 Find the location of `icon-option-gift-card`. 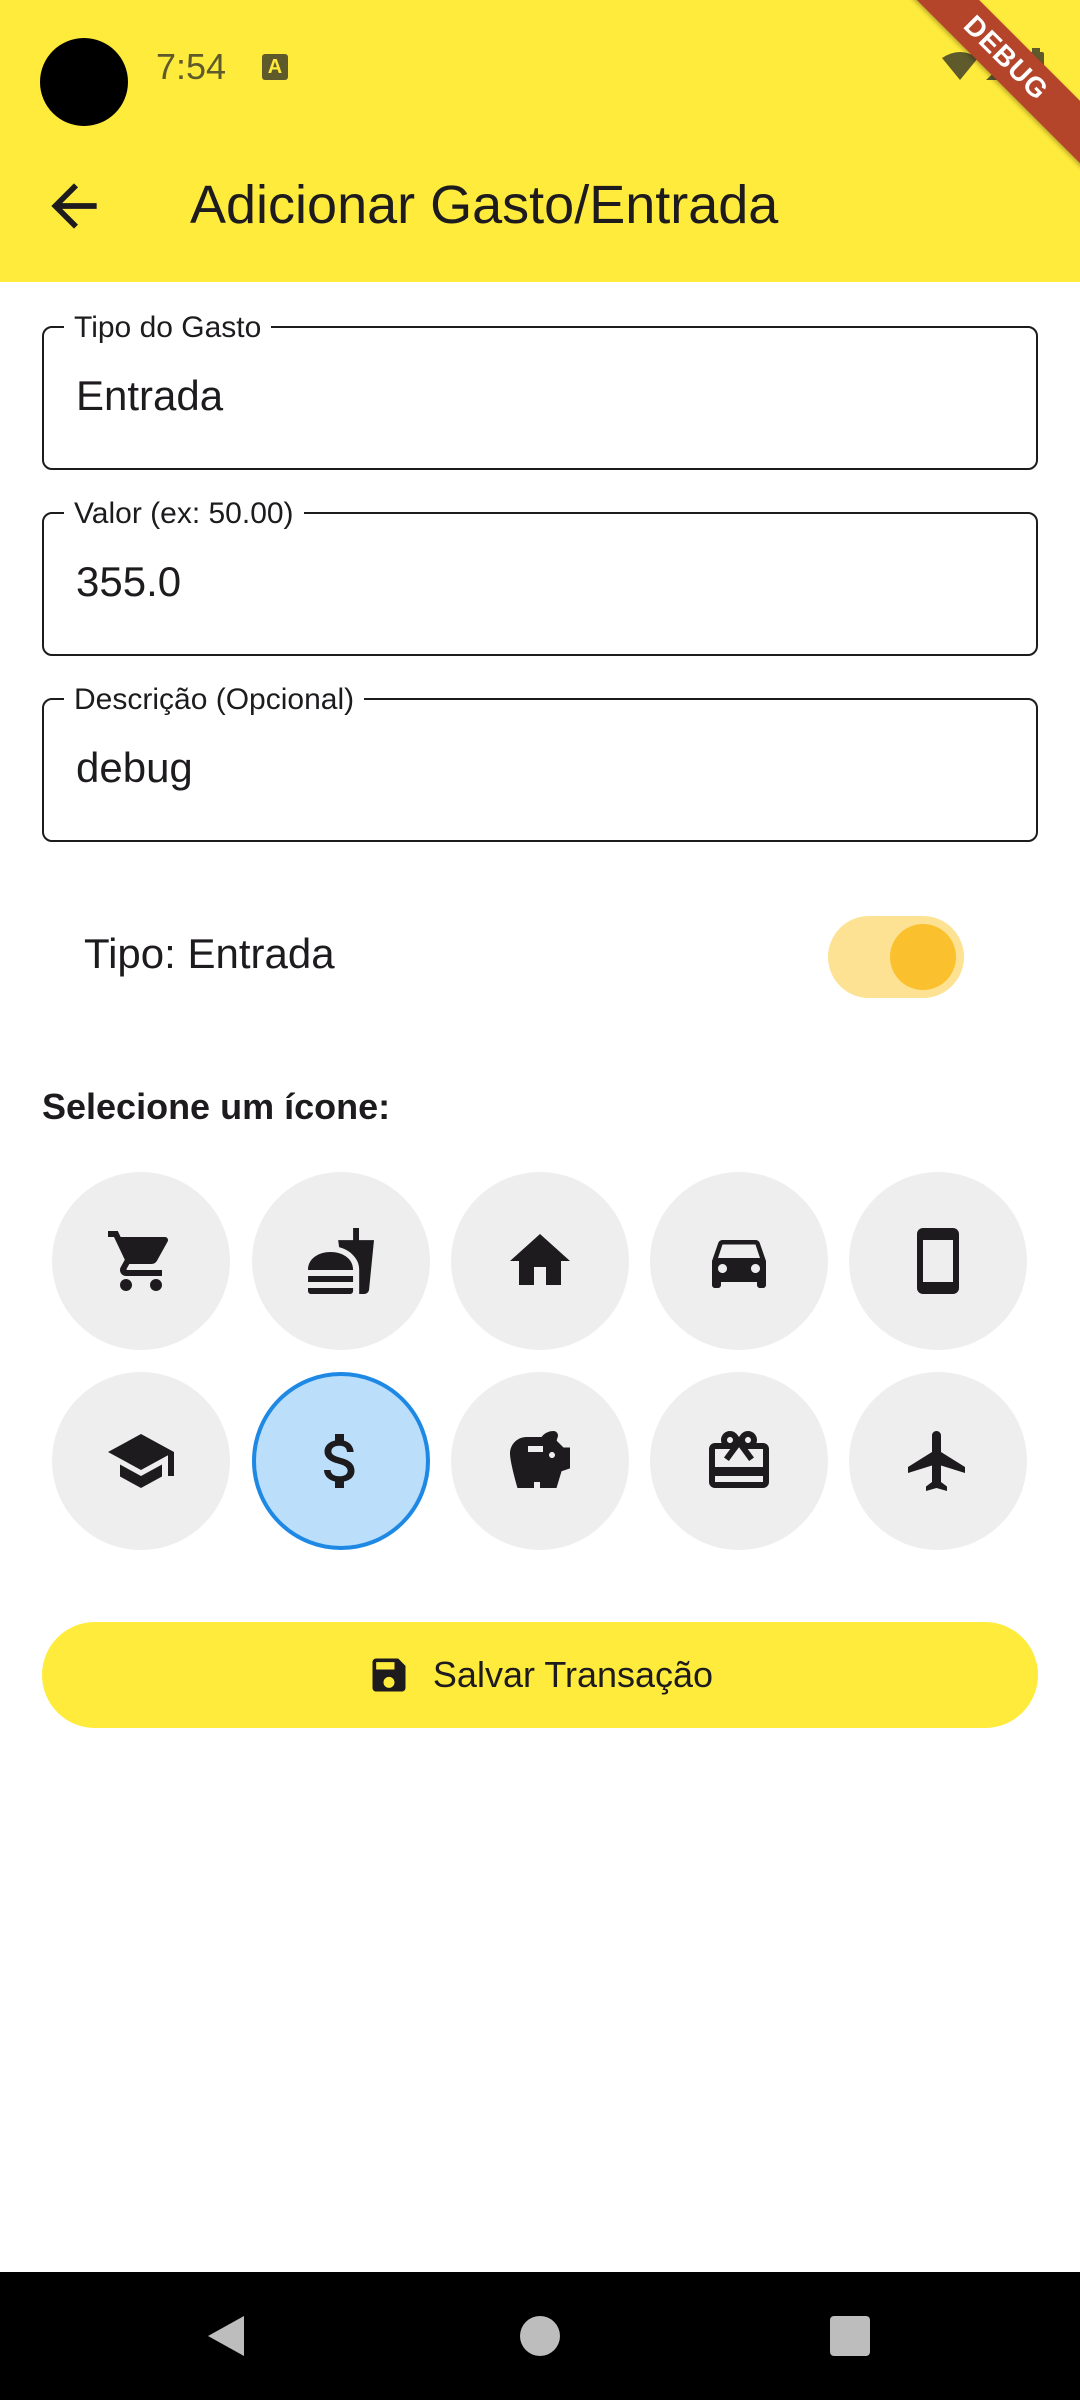

icon-option-gift-card is located at coordinates (739, 1461).